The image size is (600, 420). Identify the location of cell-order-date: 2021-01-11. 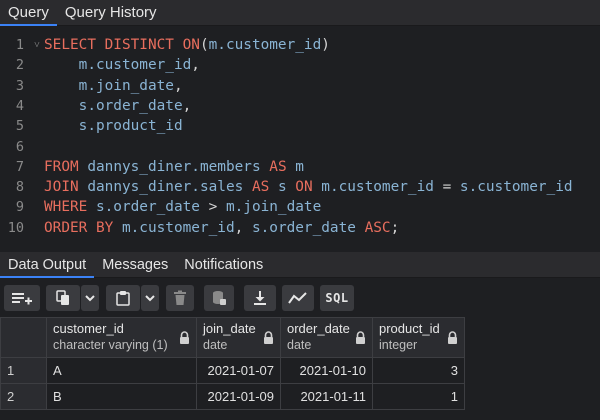
(326, 396).